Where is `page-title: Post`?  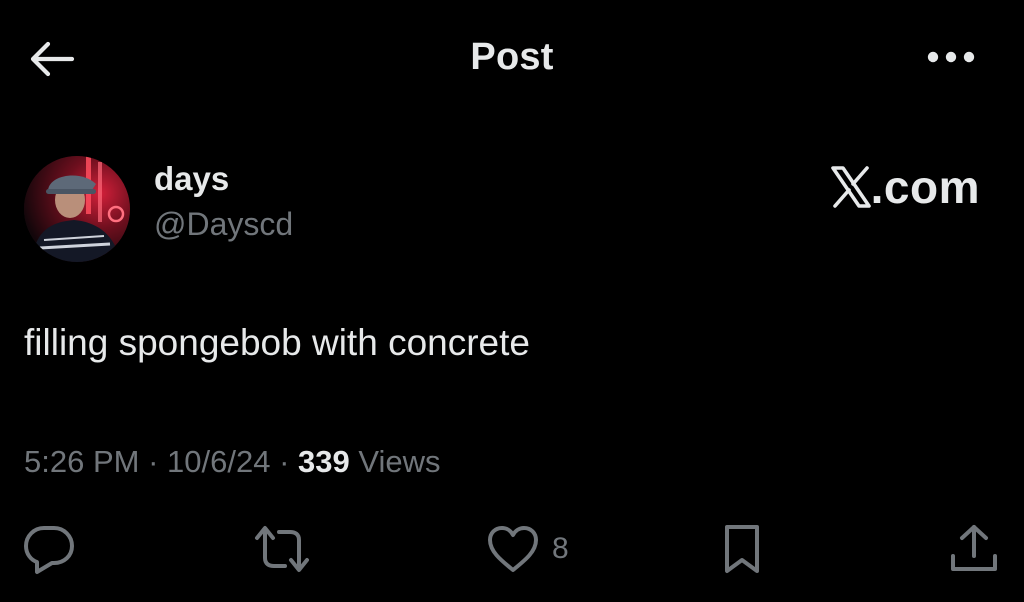
page-title: Post is located at coordinates (512, 57).